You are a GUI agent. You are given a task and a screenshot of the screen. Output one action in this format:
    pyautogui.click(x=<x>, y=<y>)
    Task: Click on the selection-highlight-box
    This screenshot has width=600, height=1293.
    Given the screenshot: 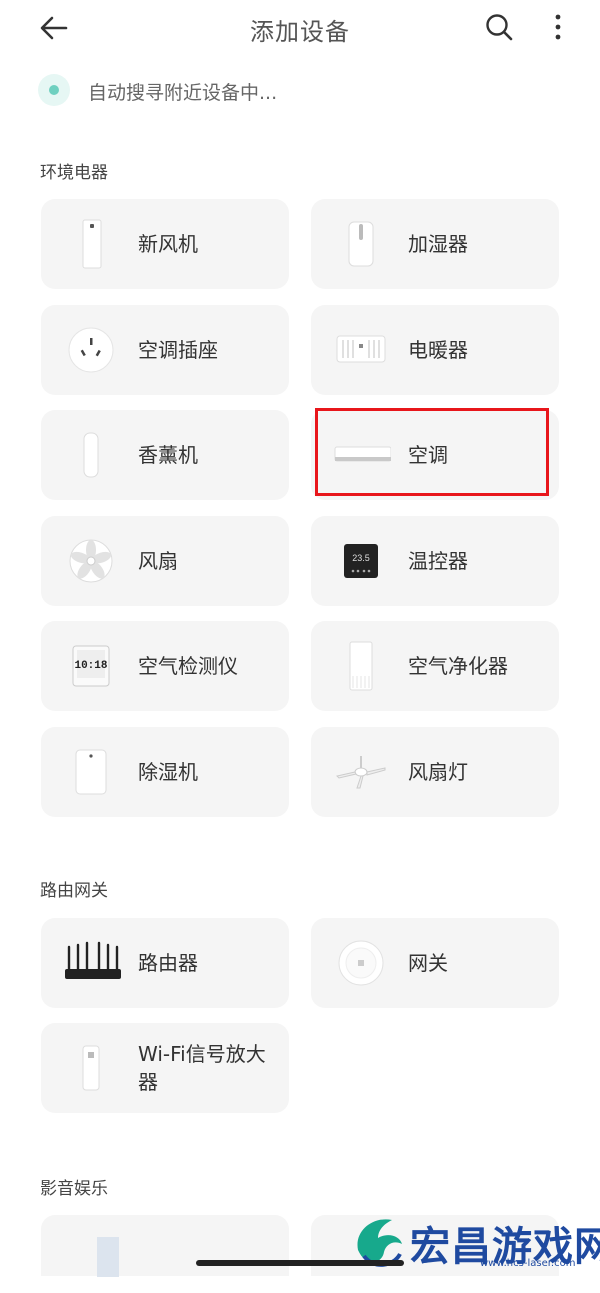 What is the action you would take?
    pyautogui.click(x=432, y=452)
    